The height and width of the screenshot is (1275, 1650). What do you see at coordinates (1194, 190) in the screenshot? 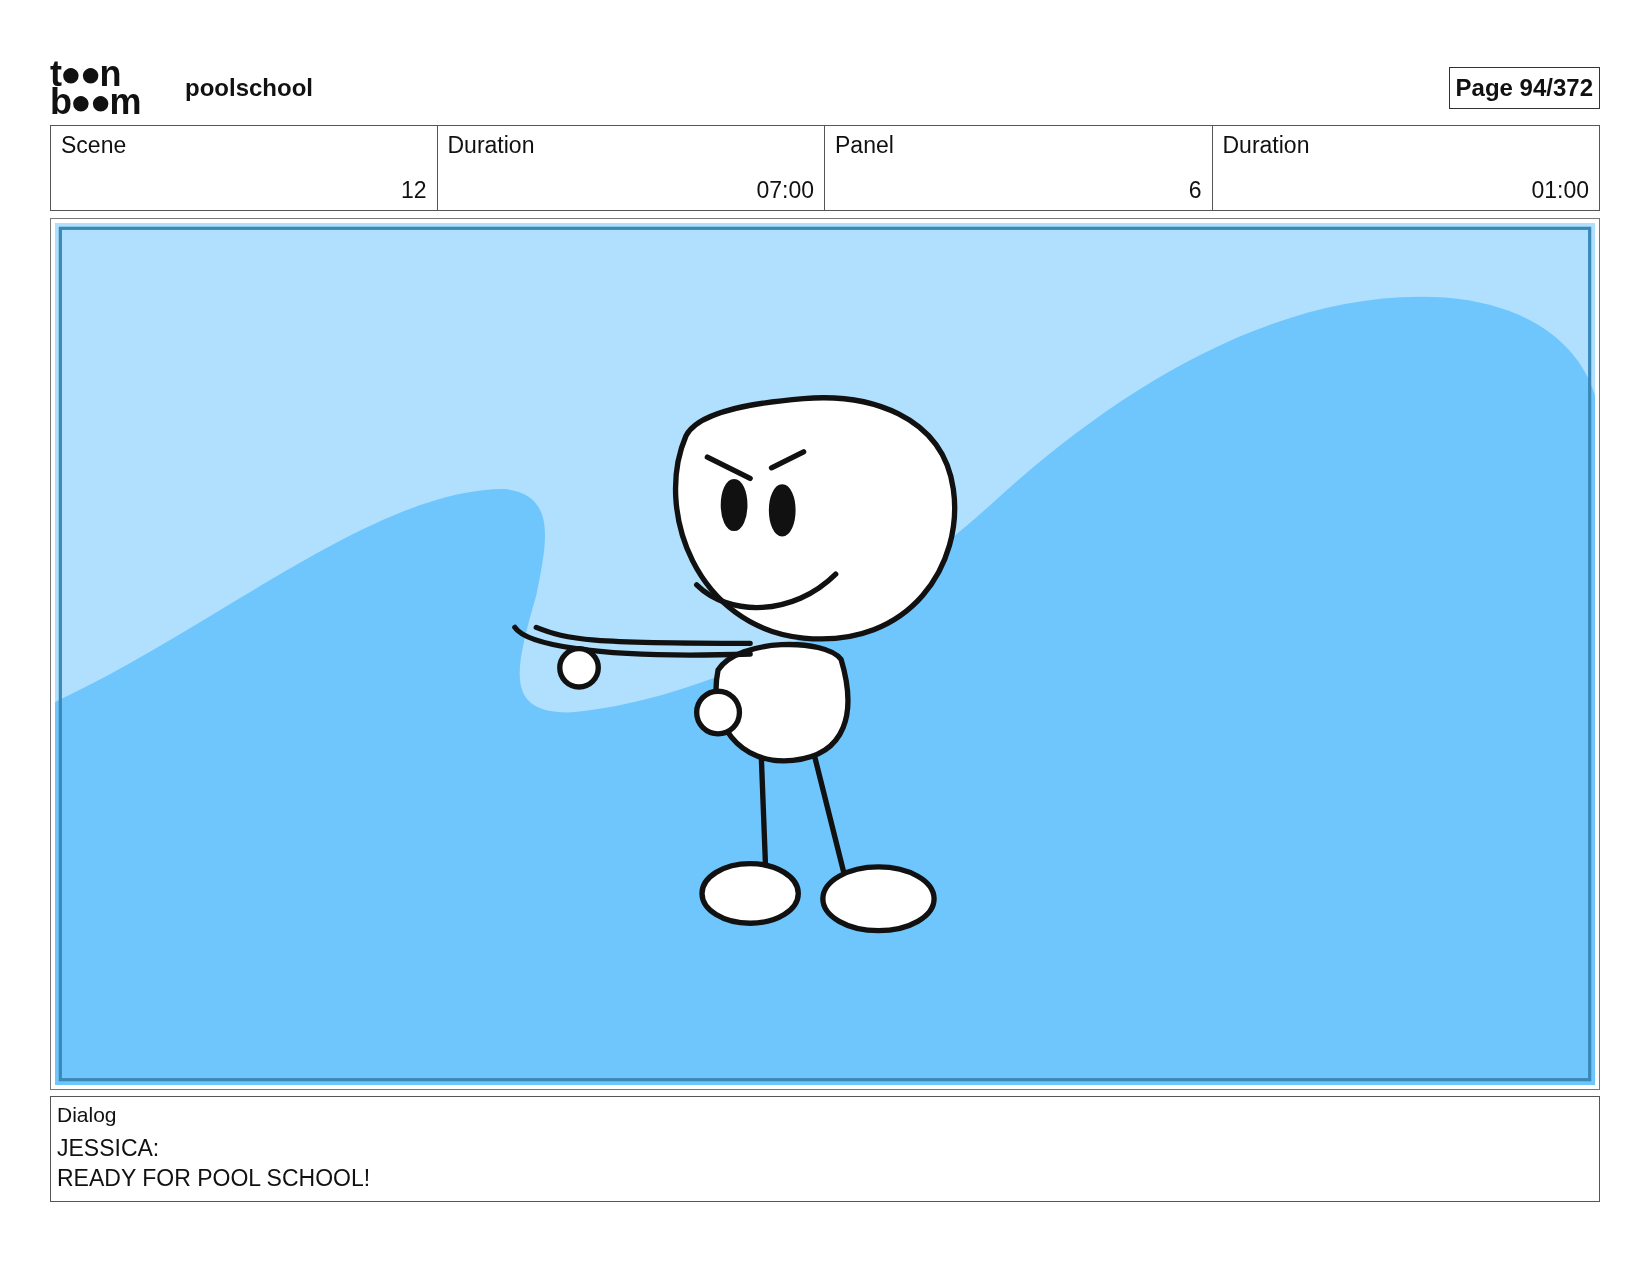
I see `field-value: 6` at bounding box center [1194, 190].